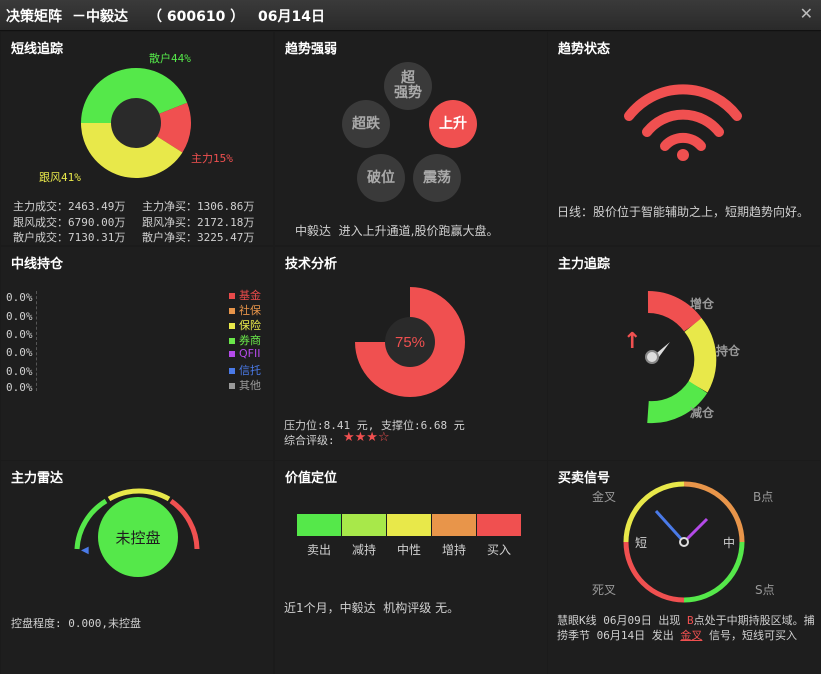  Describe the element at coordinates (702, 413) in the screenshot. I see `label-reduce: 减仓` at that location.